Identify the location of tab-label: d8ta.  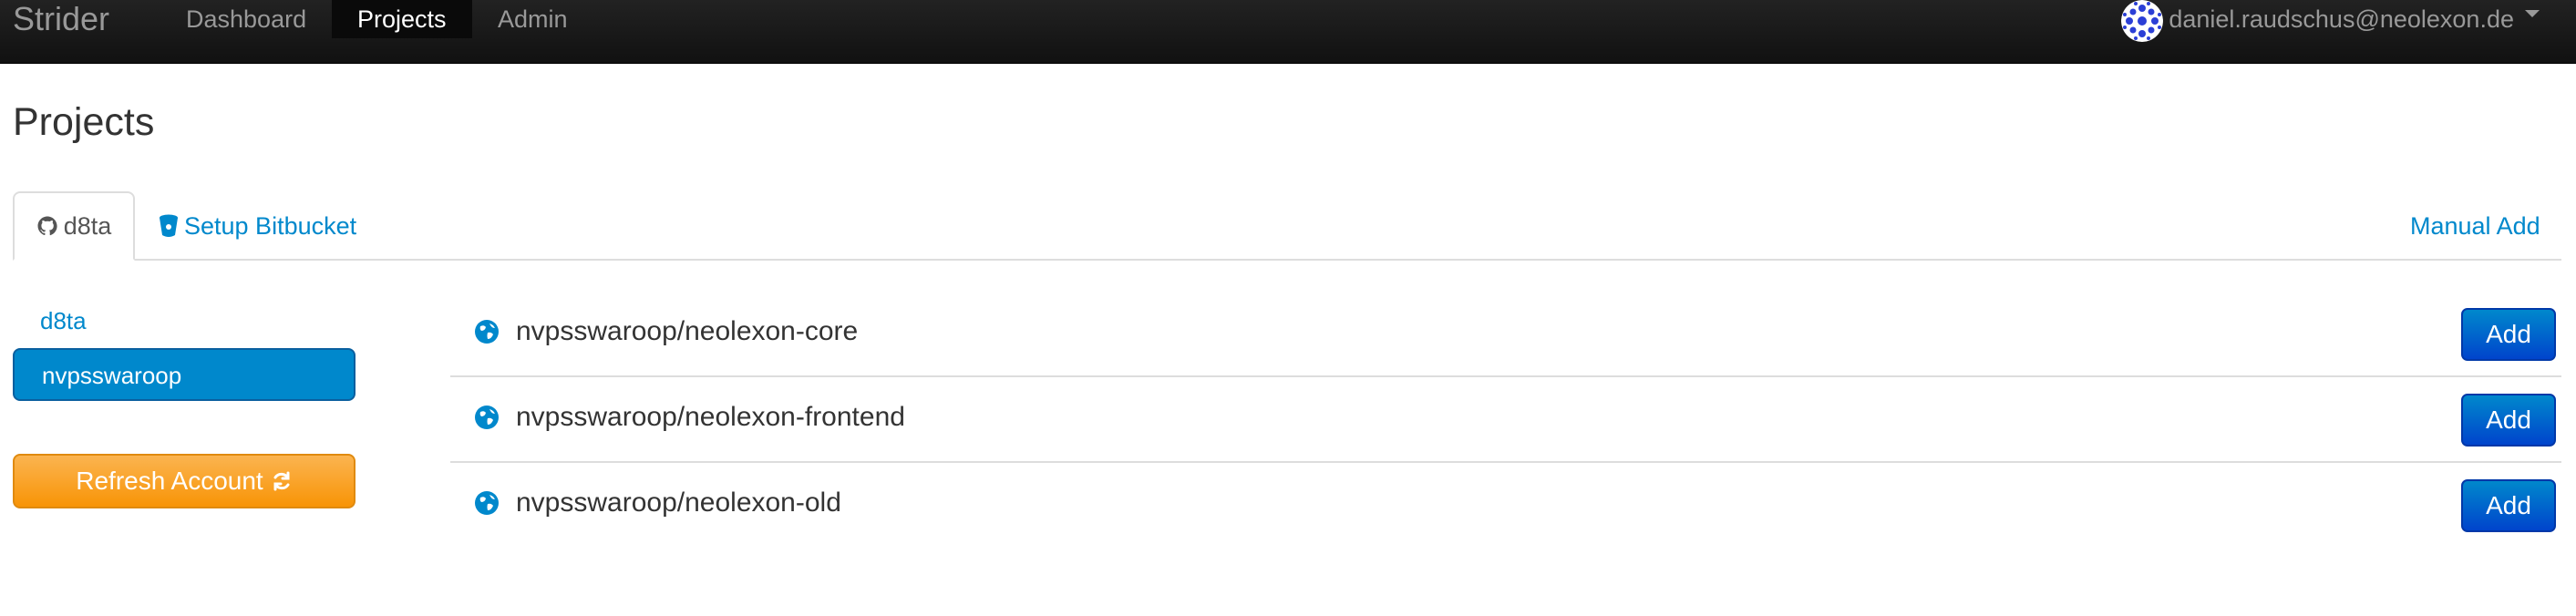
(87, 225).